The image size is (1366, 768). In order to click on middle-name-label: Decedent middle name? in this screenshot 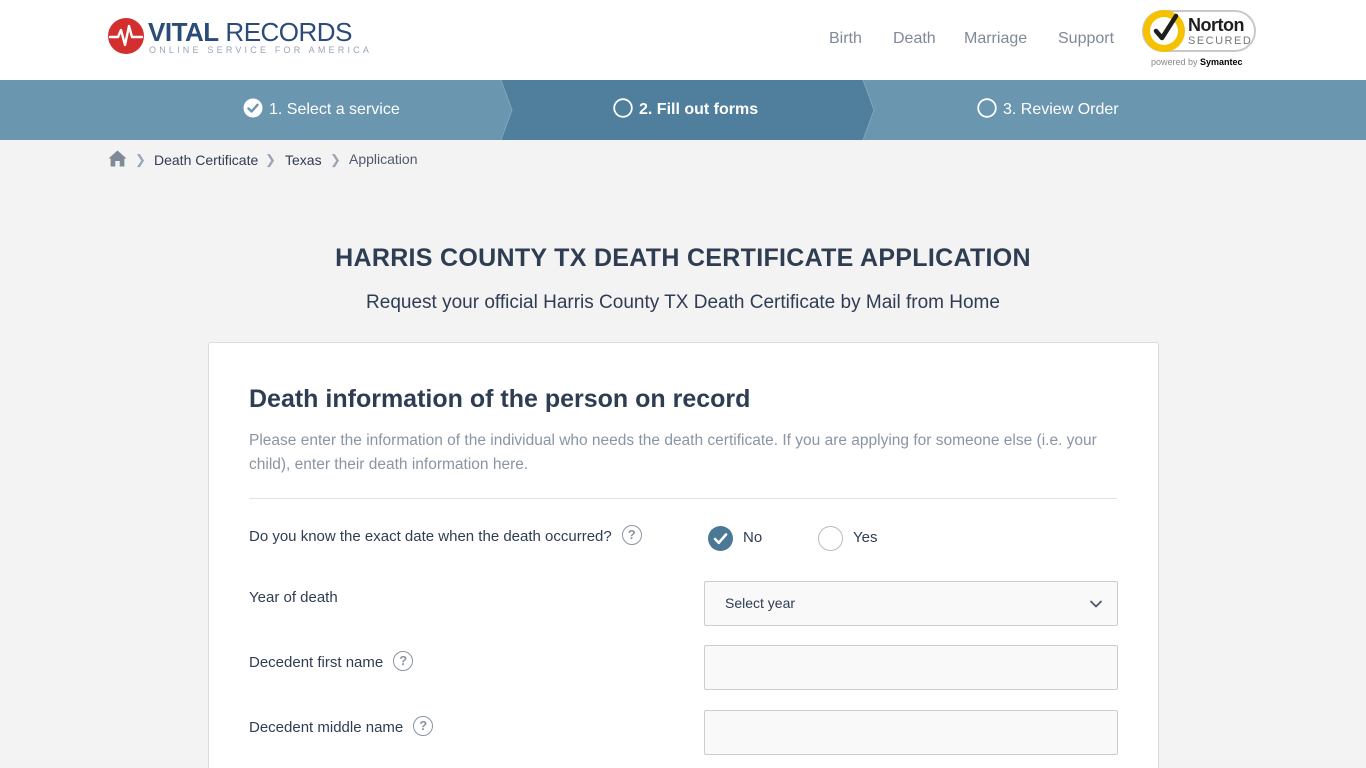, I will do `click(341, 727)`.